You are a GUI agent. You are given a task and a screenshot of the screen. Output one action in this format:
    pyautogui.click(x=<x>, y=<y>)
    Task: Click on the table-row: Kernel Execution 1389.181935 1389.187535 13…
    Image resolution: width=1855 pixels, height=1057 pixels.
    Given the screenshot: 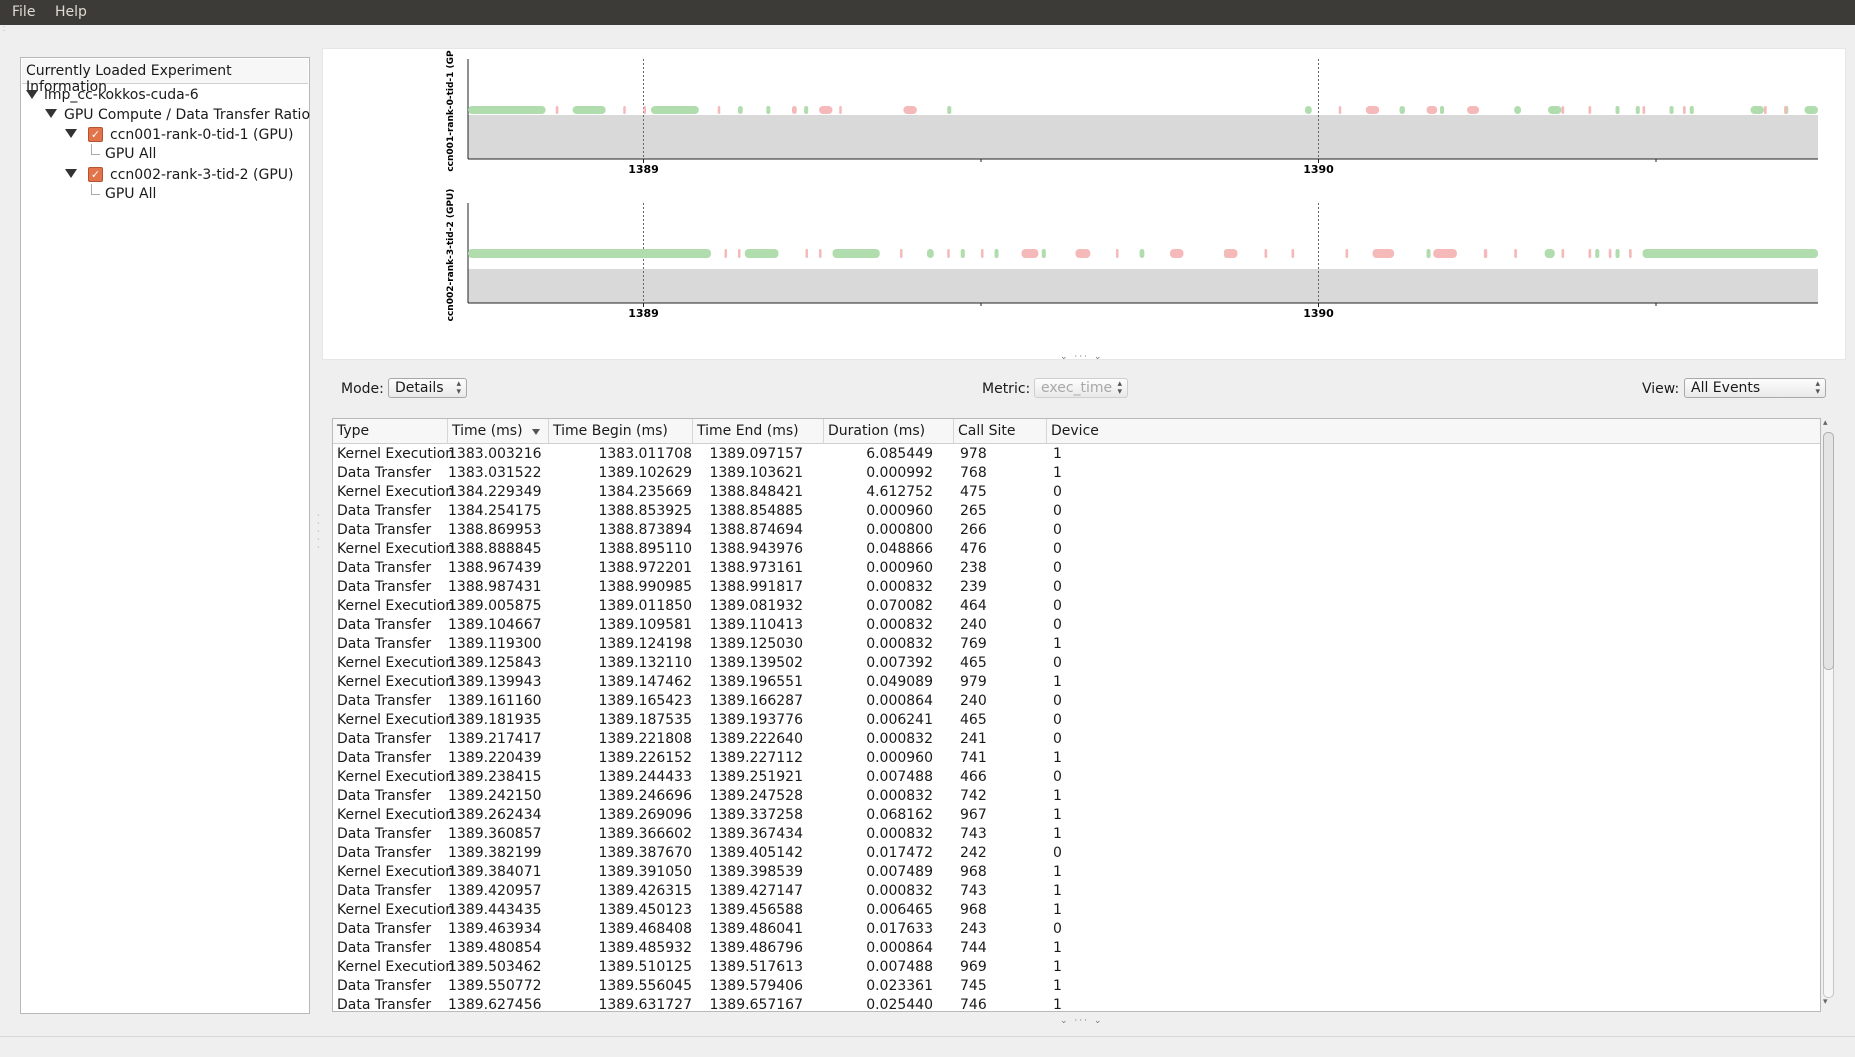 What is the action you would take?
    pyautogui.click(x=1076, y=720)
    